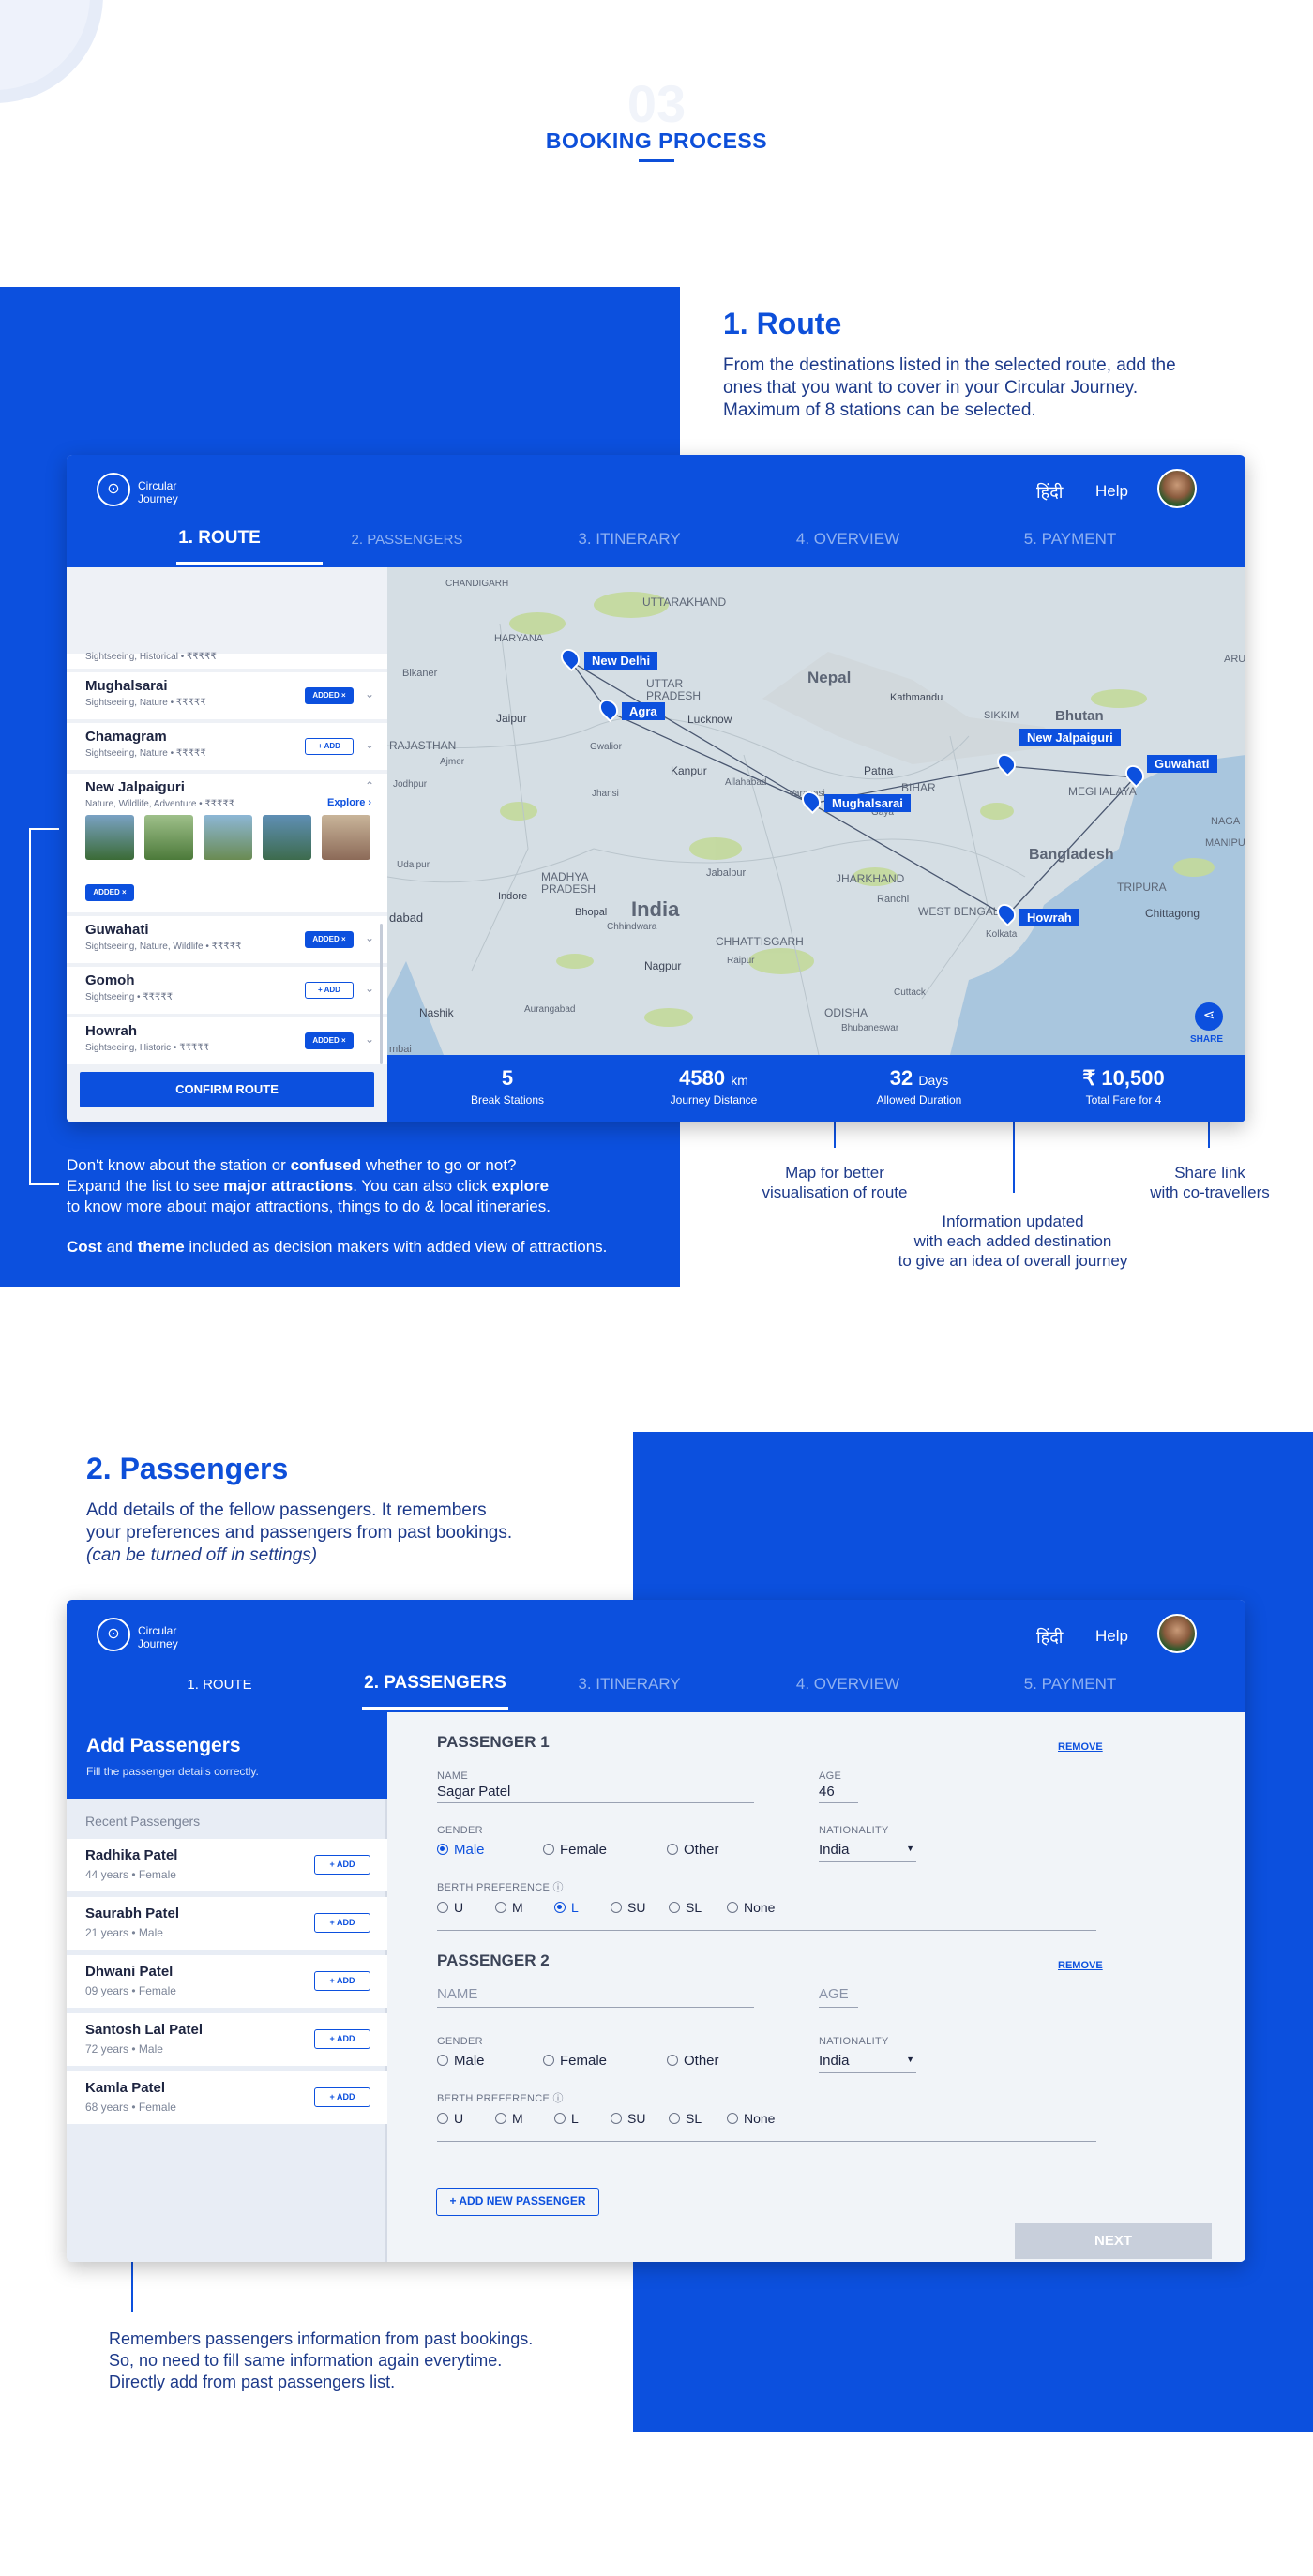 The height and width of the screenshot is (2576, 1313). I want to click on recent-passenger-card: Radhika Patel 44 years • Female + ADD, so click(227, 1865).